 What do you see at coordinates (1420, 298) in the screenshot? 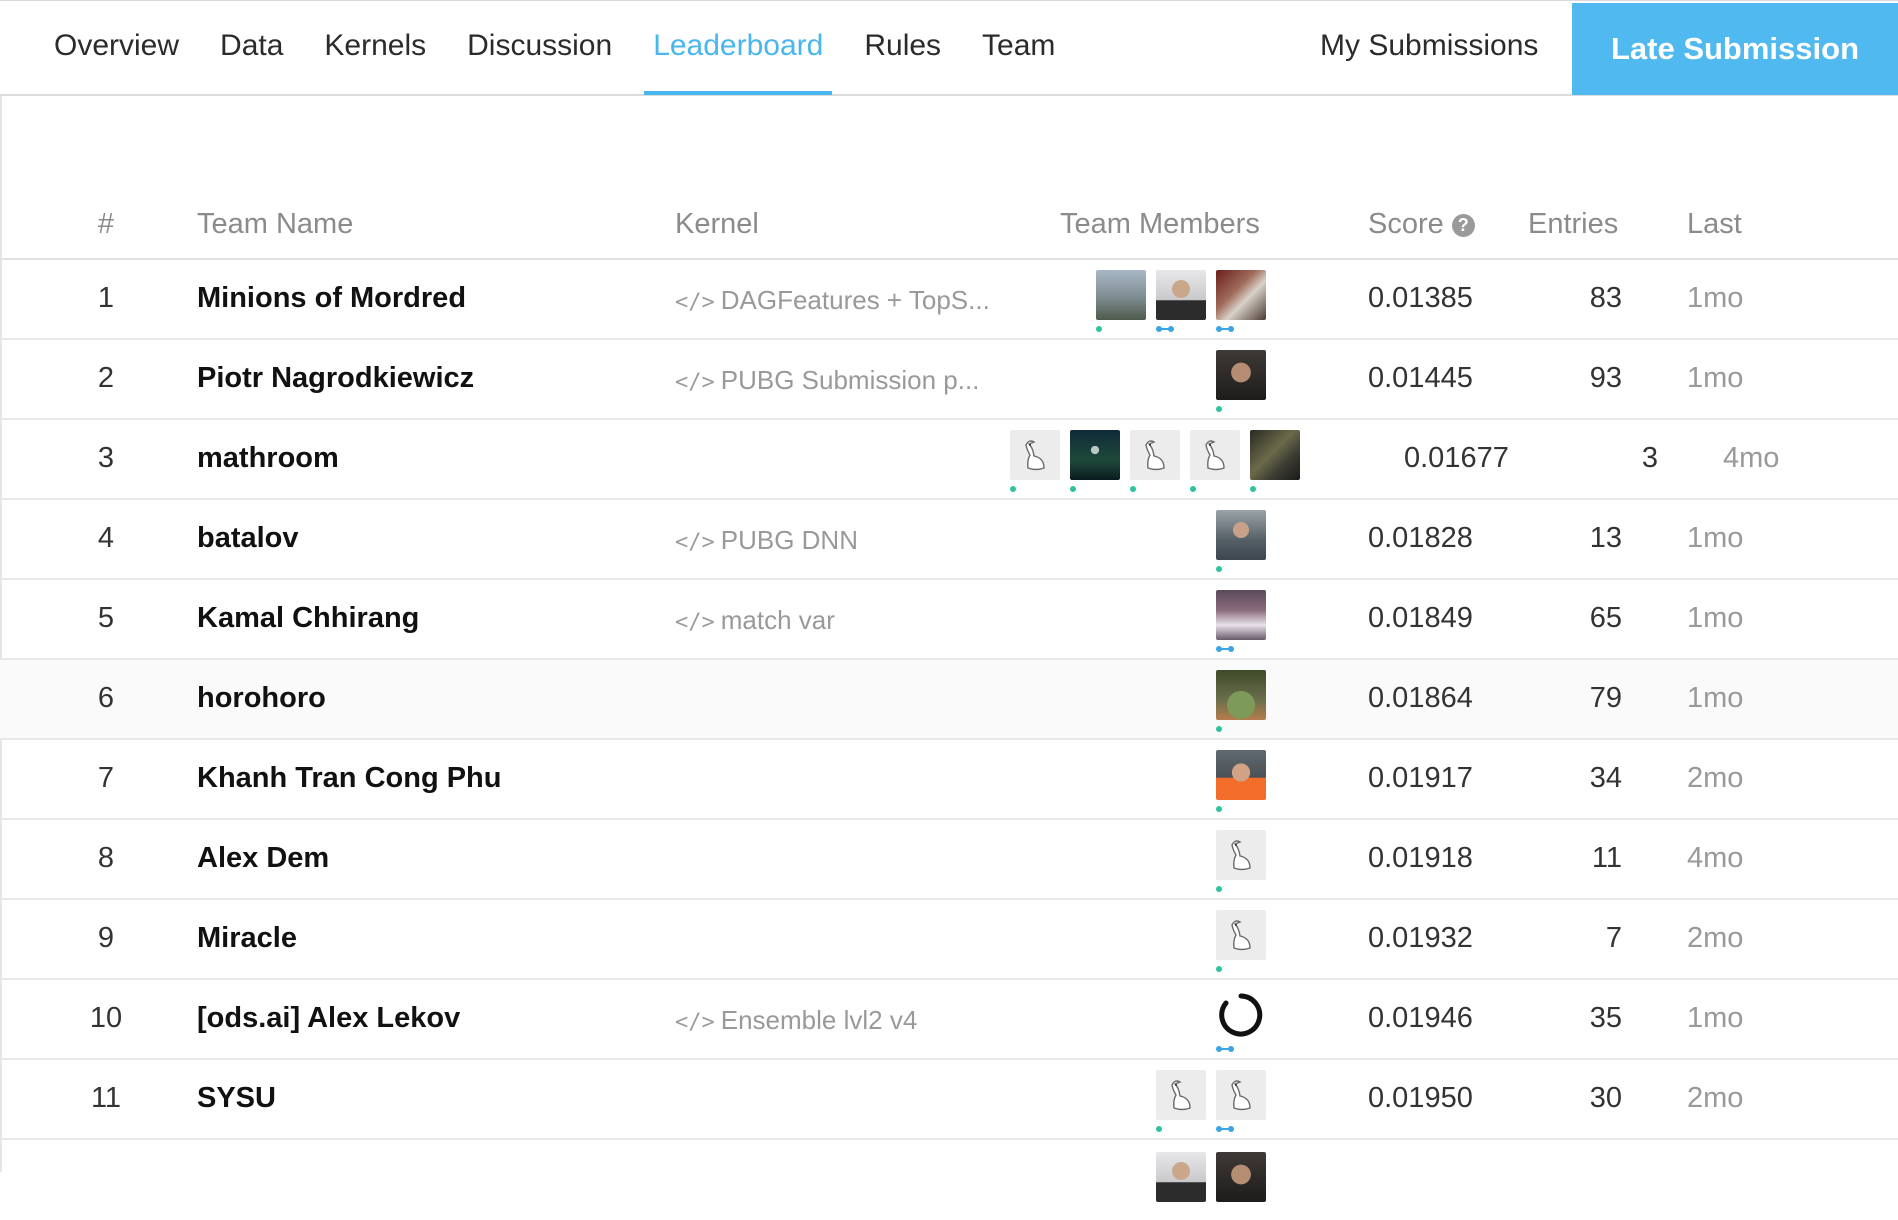
I see `score-cell: 0.01385` at bounding box center [1420, 298].